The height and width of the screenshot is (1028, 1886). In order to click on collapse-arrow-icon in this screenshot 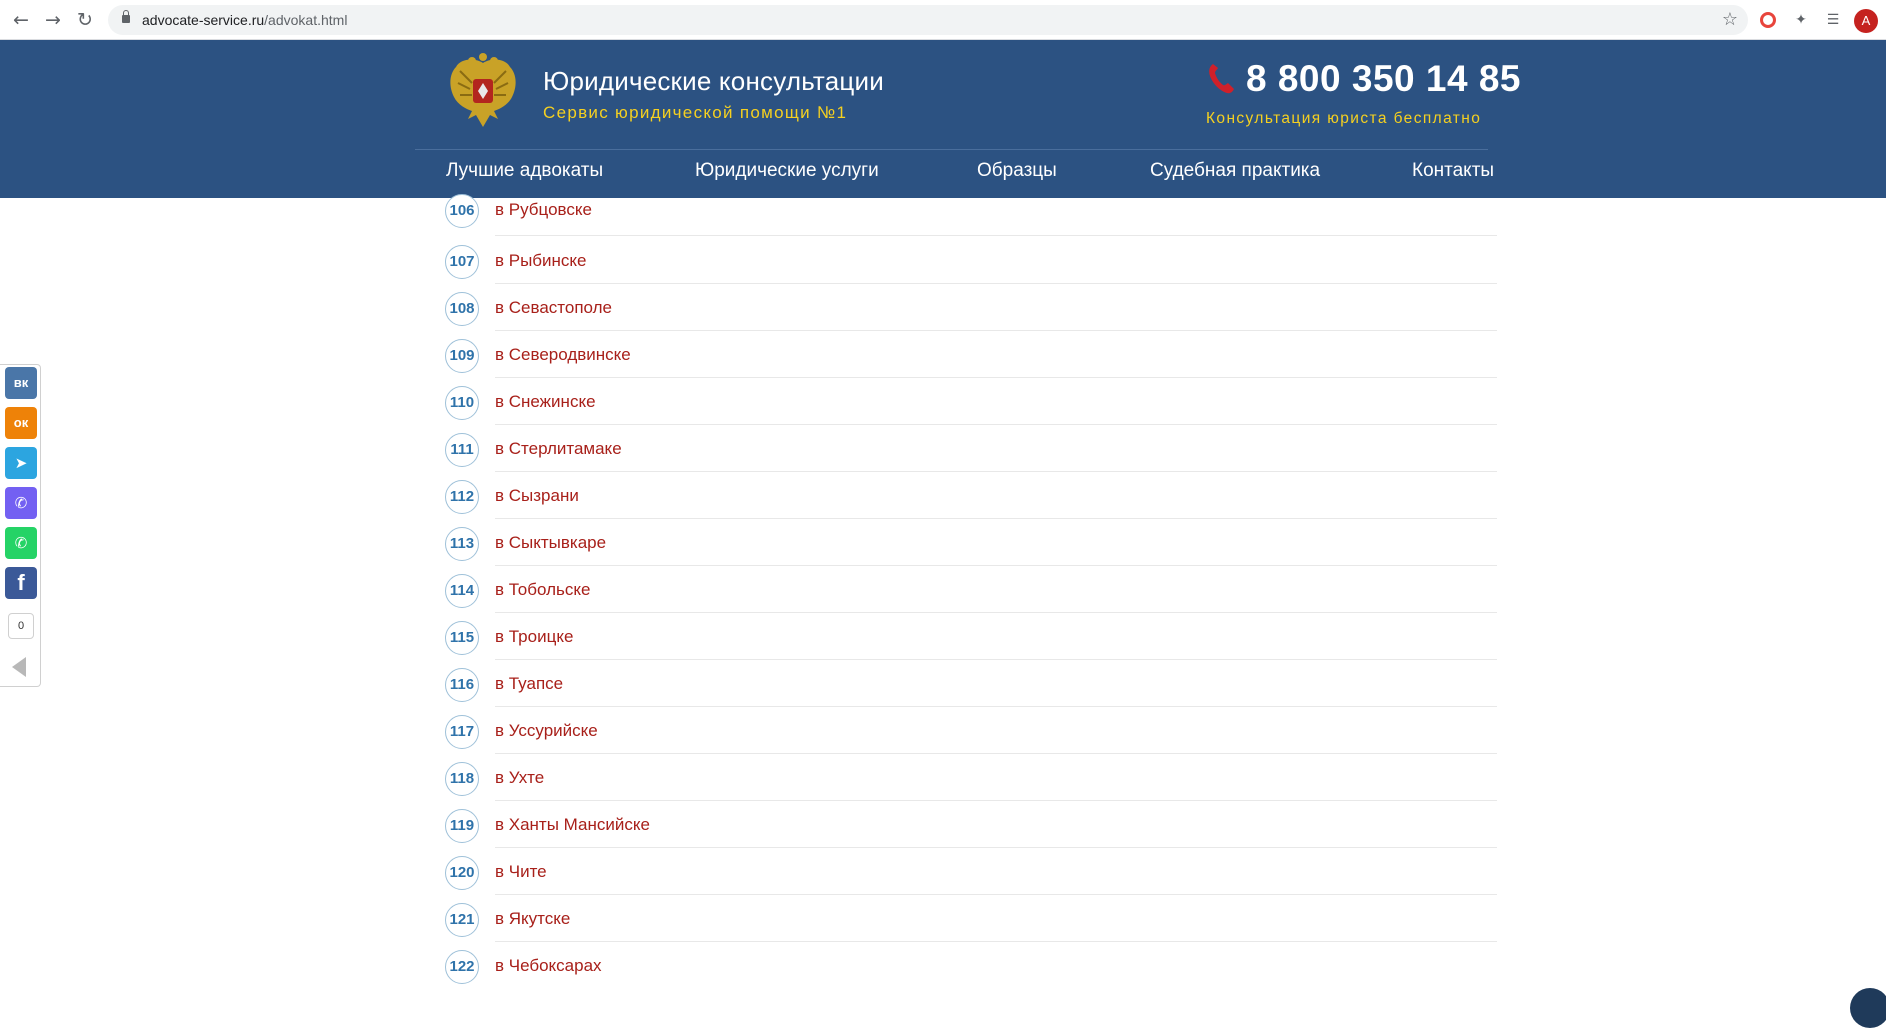, I will do `click(19, 667)`.